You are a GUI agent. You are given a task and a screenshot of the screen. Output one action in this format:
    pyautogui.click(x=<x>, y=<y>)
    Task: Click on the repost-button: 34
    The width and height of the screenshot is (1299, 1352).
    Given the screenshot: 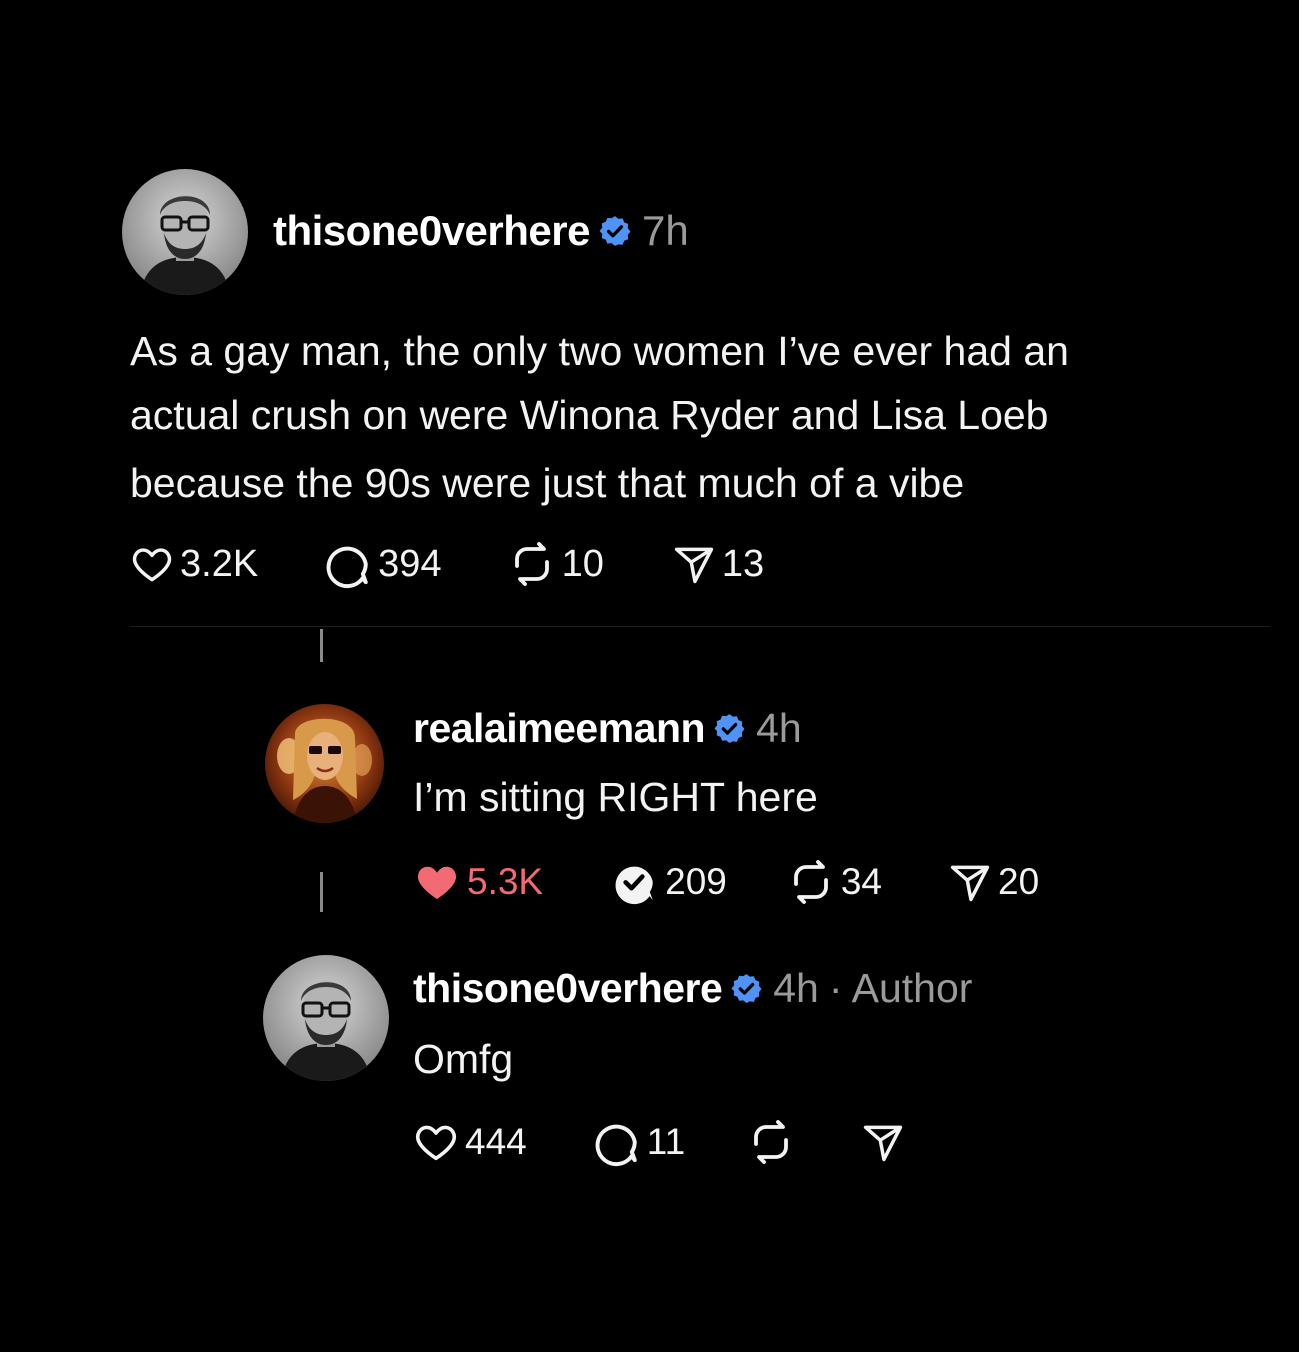 What is the action you would take?
    pyautogui.click(x=834, y=882)
    